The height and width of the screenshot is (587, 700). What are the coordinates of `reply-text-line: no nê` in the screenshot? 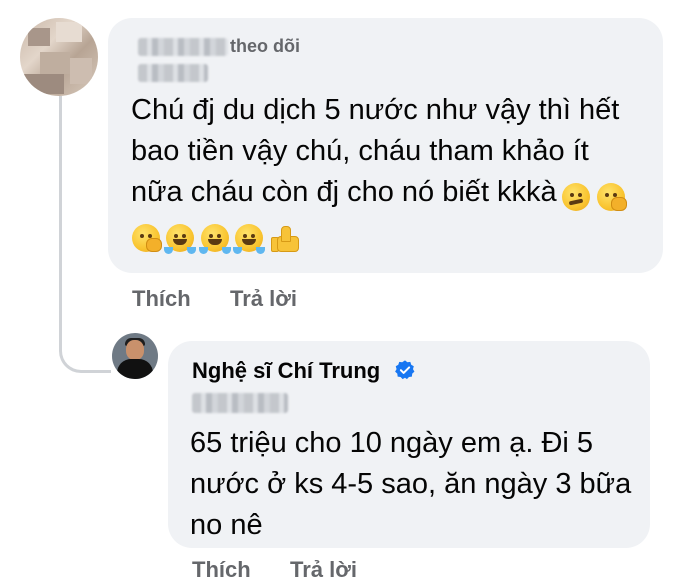 It's located at (226, 525).